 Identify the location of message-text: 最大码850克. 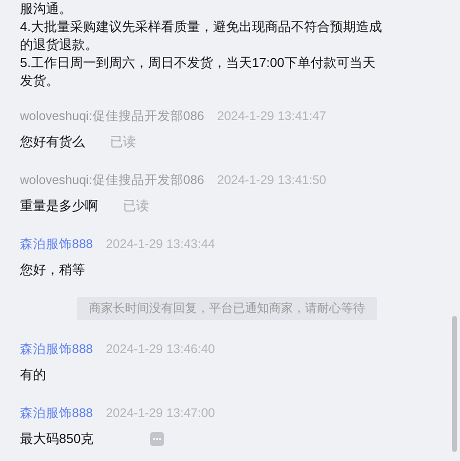
(57, 439).